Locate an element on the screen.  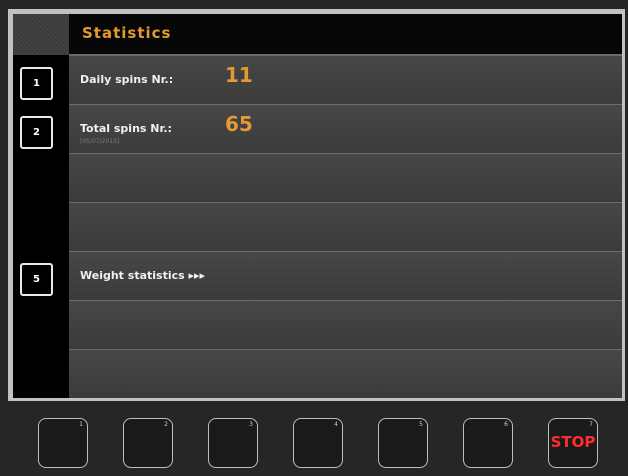
side-button-column: 1 2 5 is located at coordinates (41, 226).